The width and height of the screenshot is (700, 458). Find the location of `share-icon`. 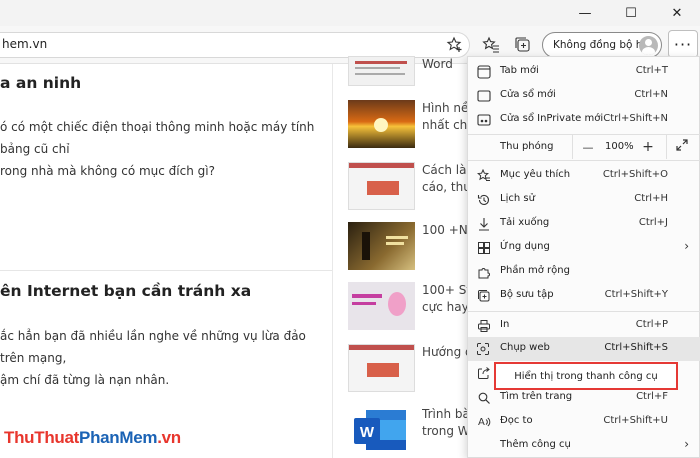

share-icon is located at coordinates (484, 373).